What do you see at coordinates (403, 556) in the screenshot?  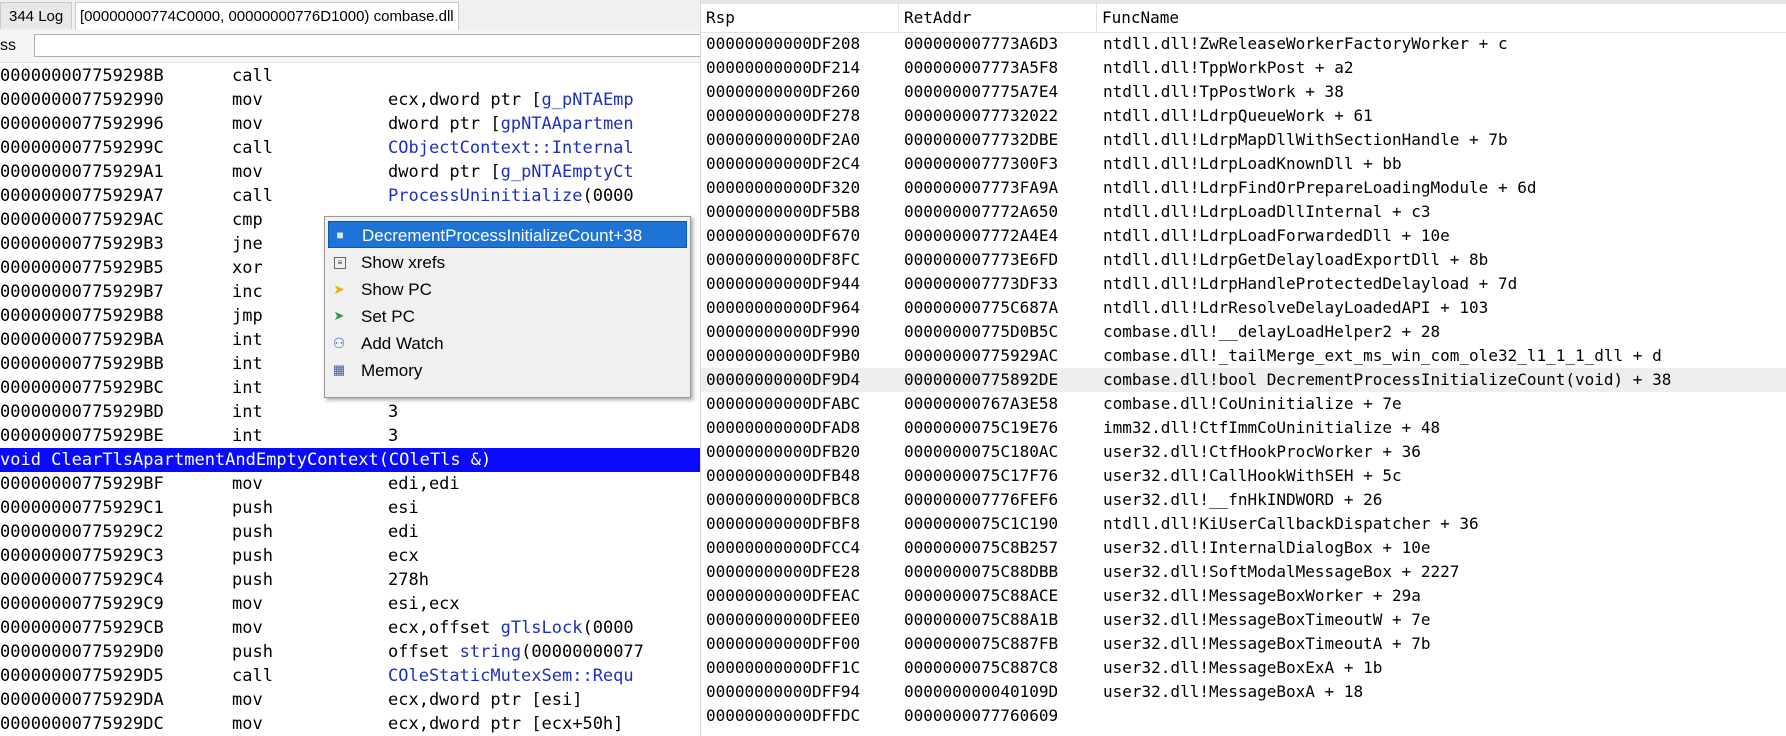 I see `operand-text: ecx` at bounding box center [403, 556].